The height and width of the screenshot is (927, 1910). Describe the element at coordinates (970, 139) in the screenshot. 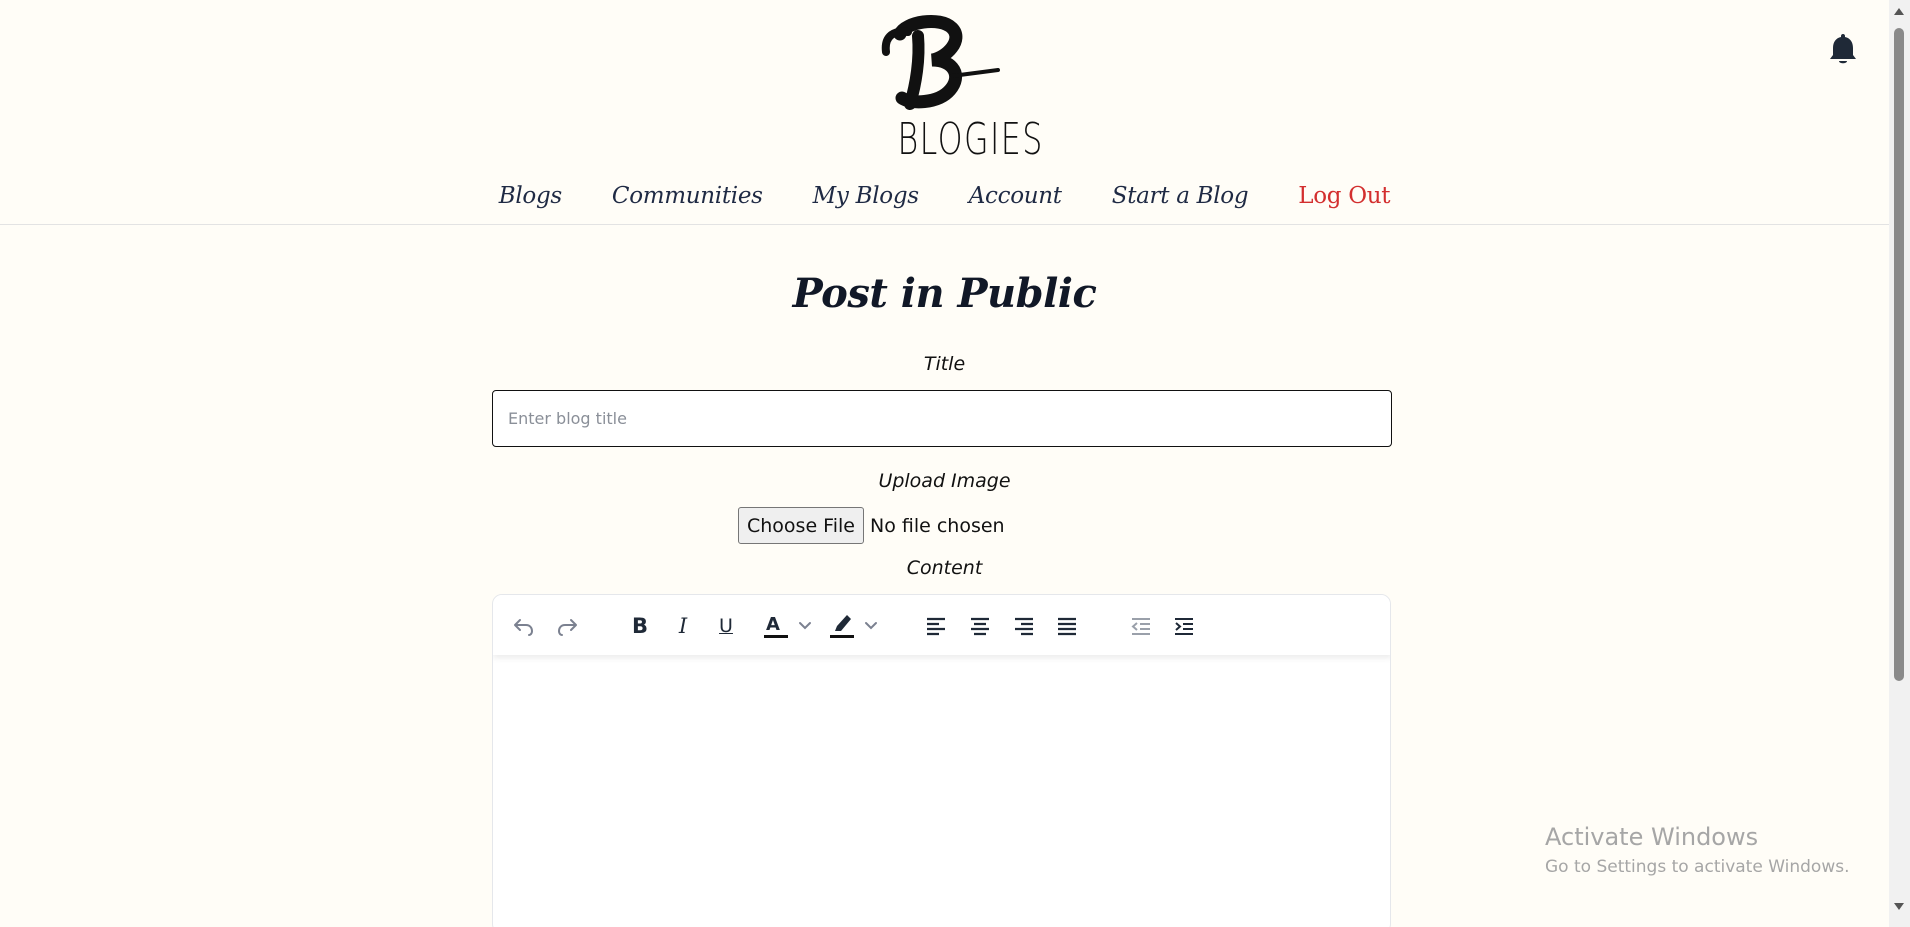

I see `brand-name: BLOGIES` at that location.